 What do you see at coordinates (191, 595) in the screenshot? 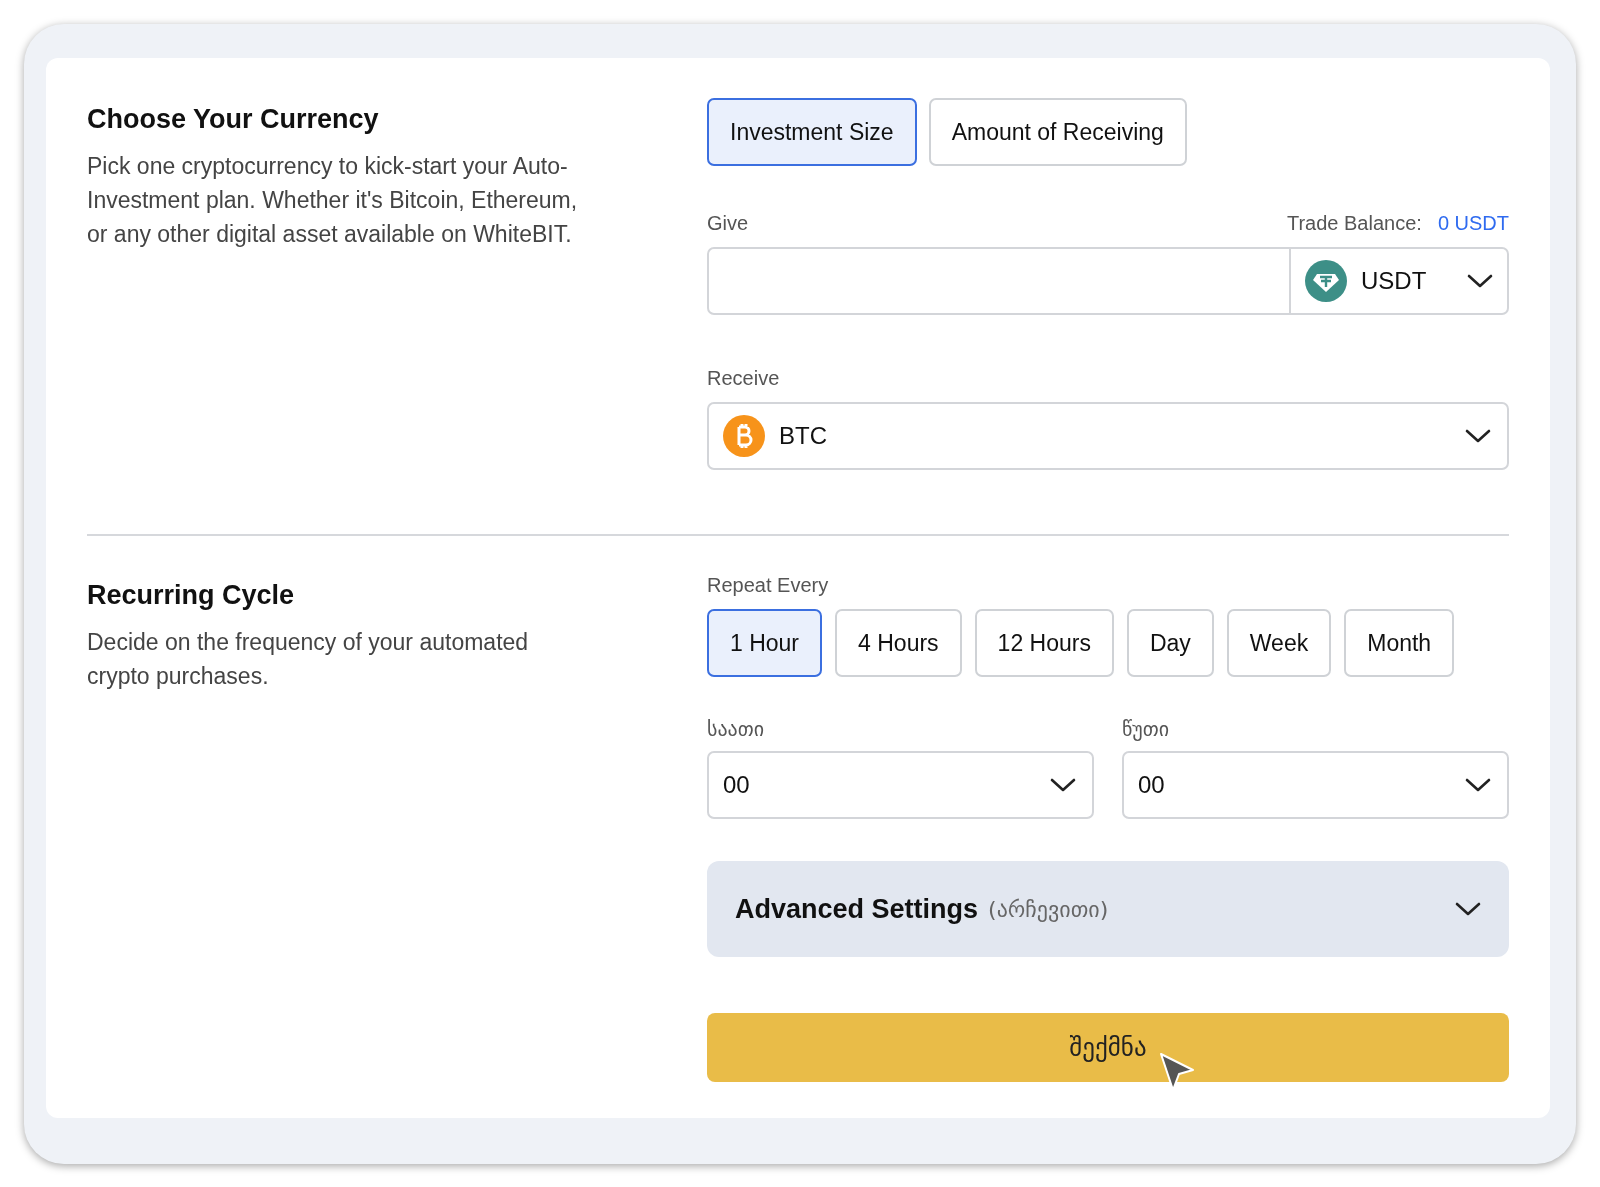
I see `section-title: Recurring Cycle` at bounding box center [191, 595].